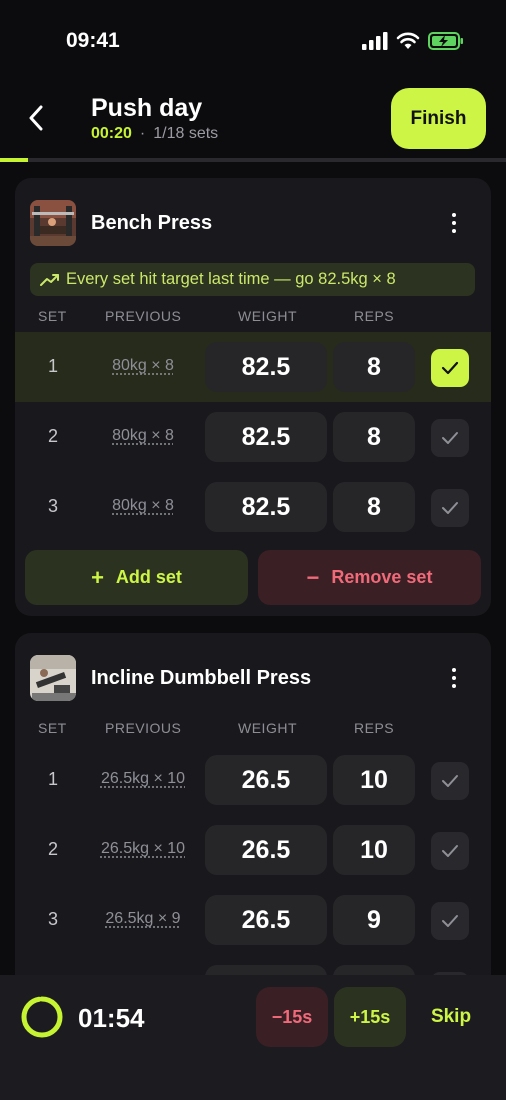  I want to click on status-bar: 09:41, so click(253, 40).